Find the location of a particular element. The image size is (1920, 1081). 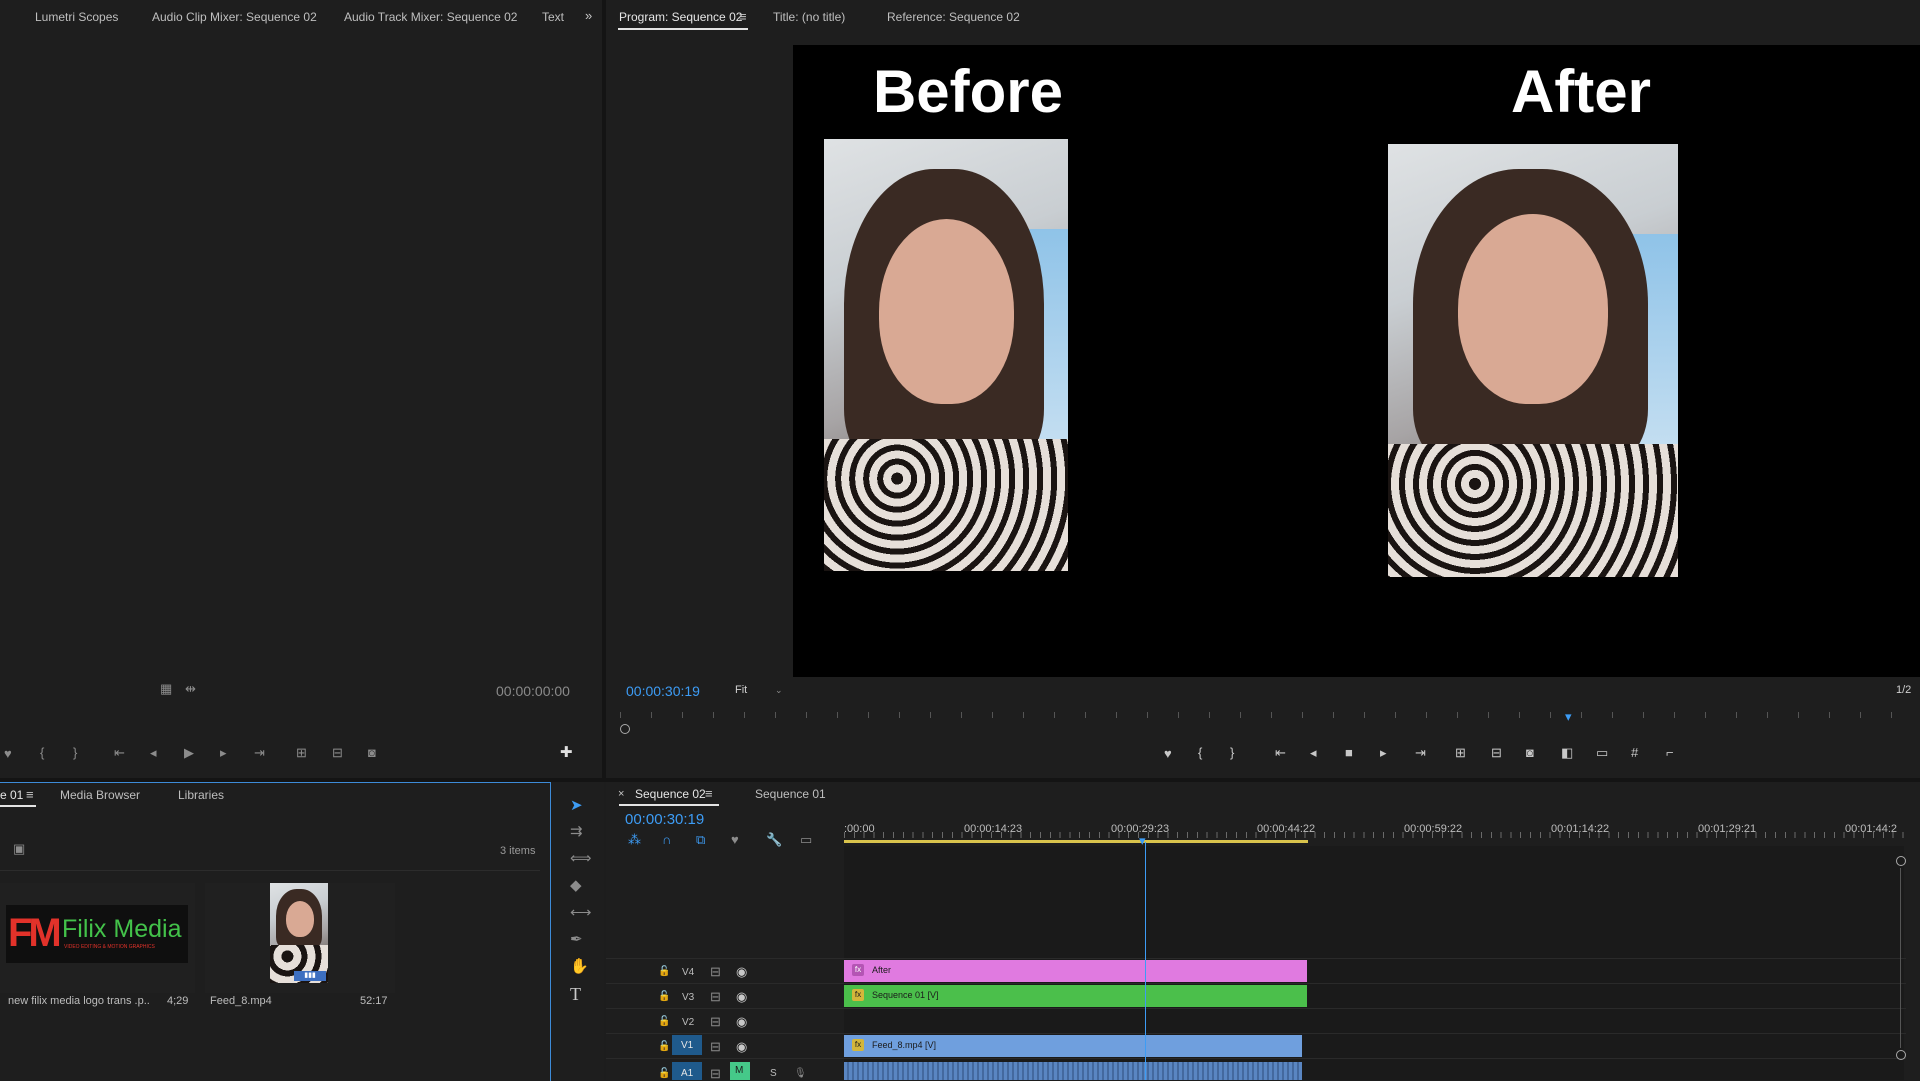

tab-program: Program: Sequence 02 is located at coordinates (680, 17).